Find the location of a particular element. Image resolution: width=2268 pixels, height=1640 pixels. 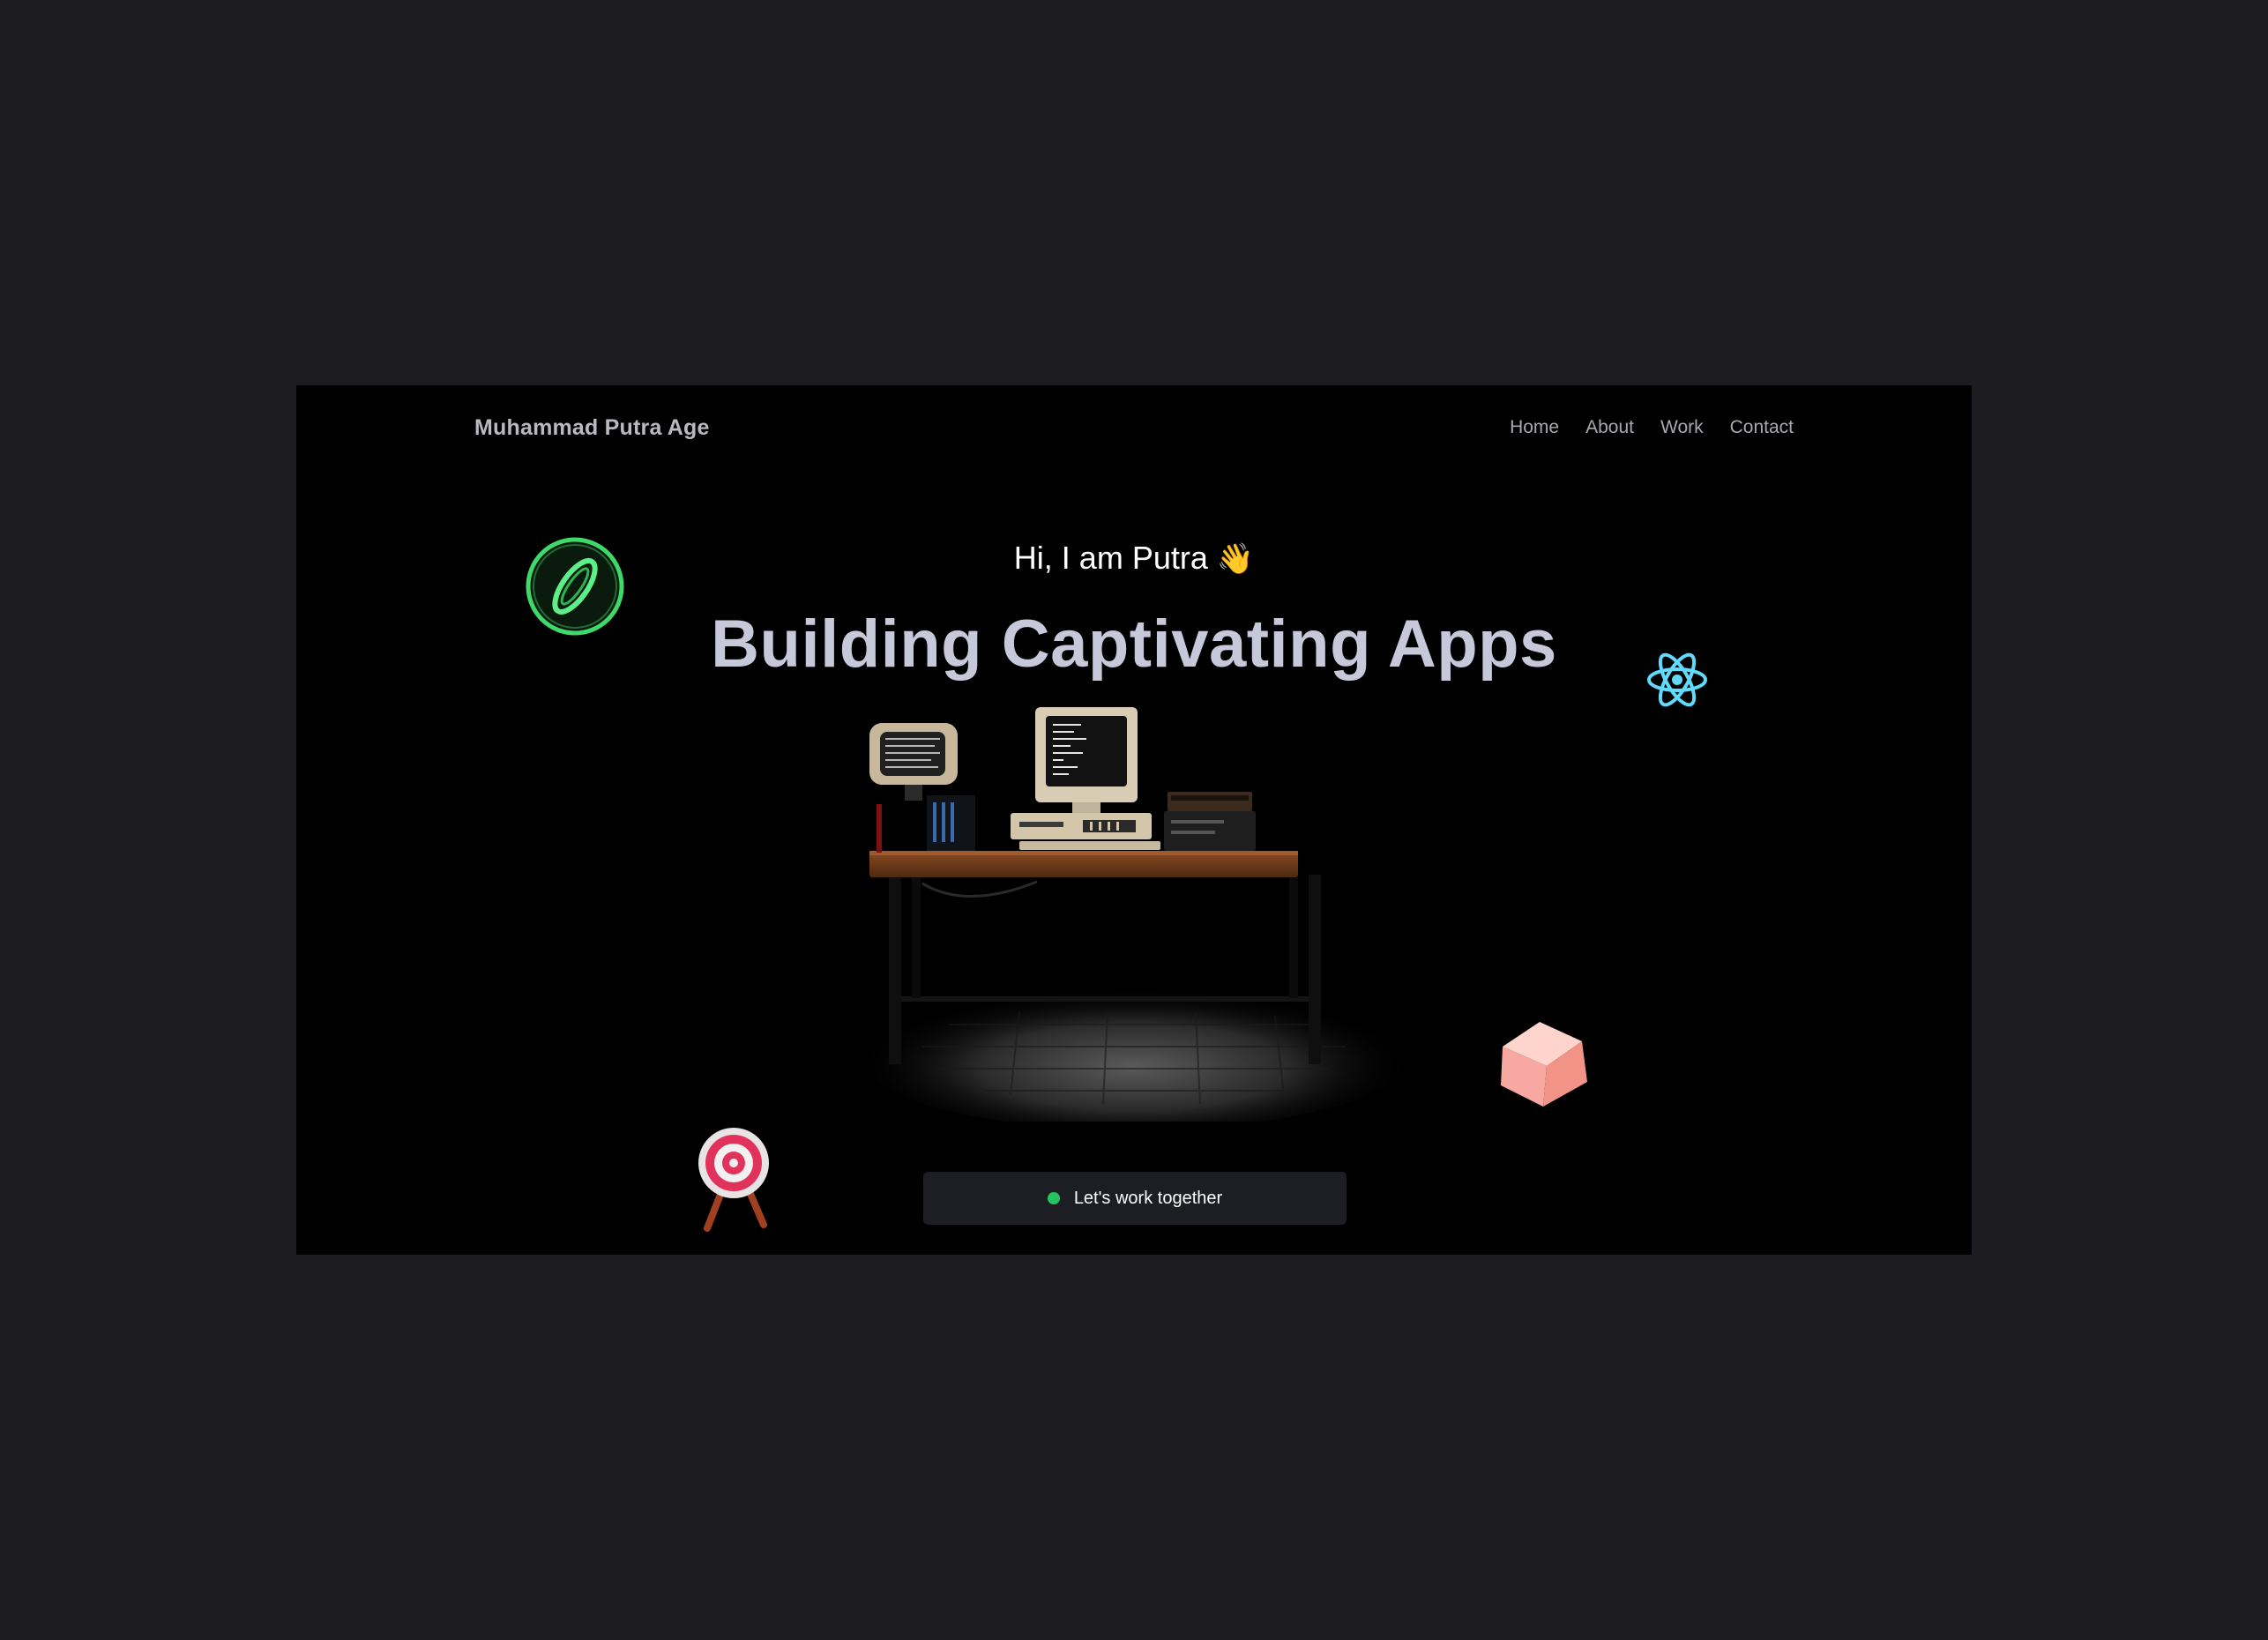

brand-logo: Muhammad Putra Age is located at coordinates (592, 428).